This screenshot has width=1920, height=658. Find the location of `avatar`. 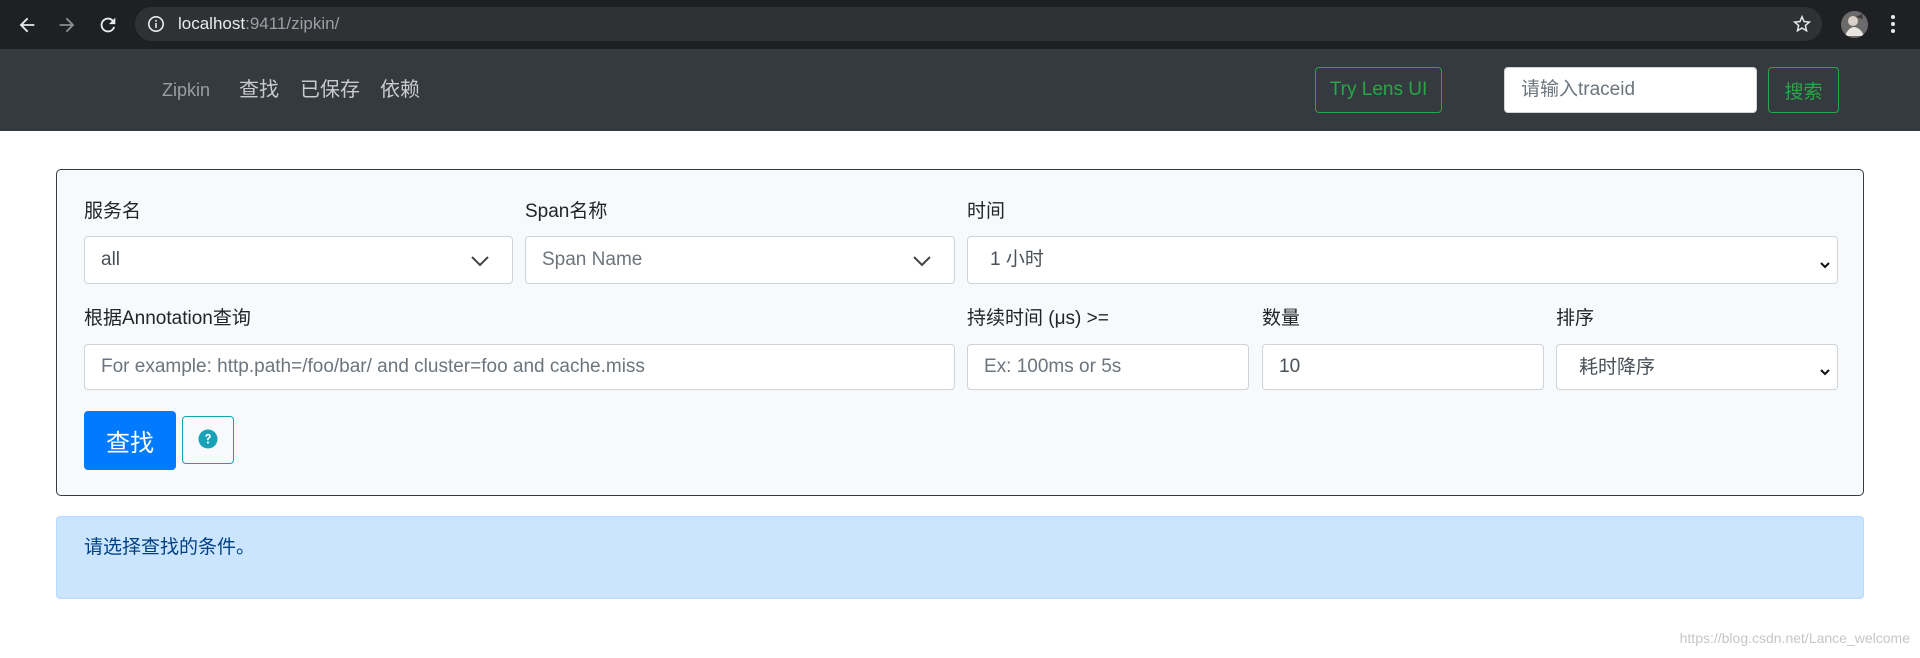

avatar is located at coordinates (1854, 24).